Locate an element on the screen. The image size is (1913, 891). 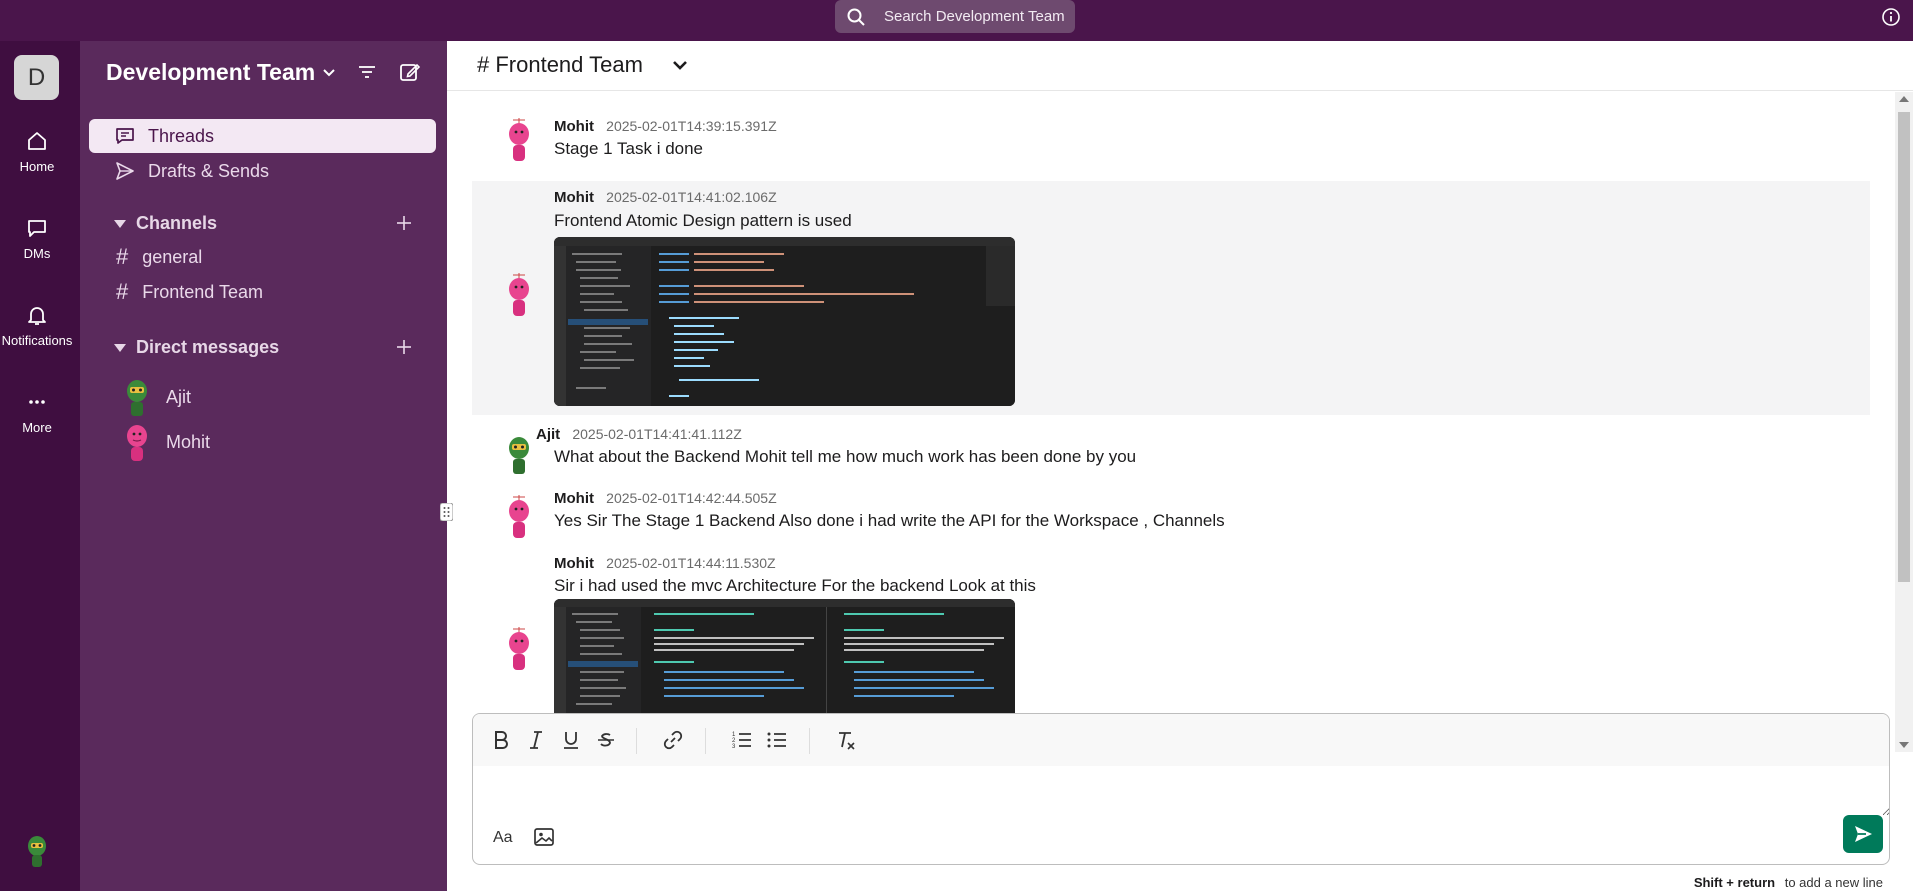
bell-icon is located at coordinates (37, 316).